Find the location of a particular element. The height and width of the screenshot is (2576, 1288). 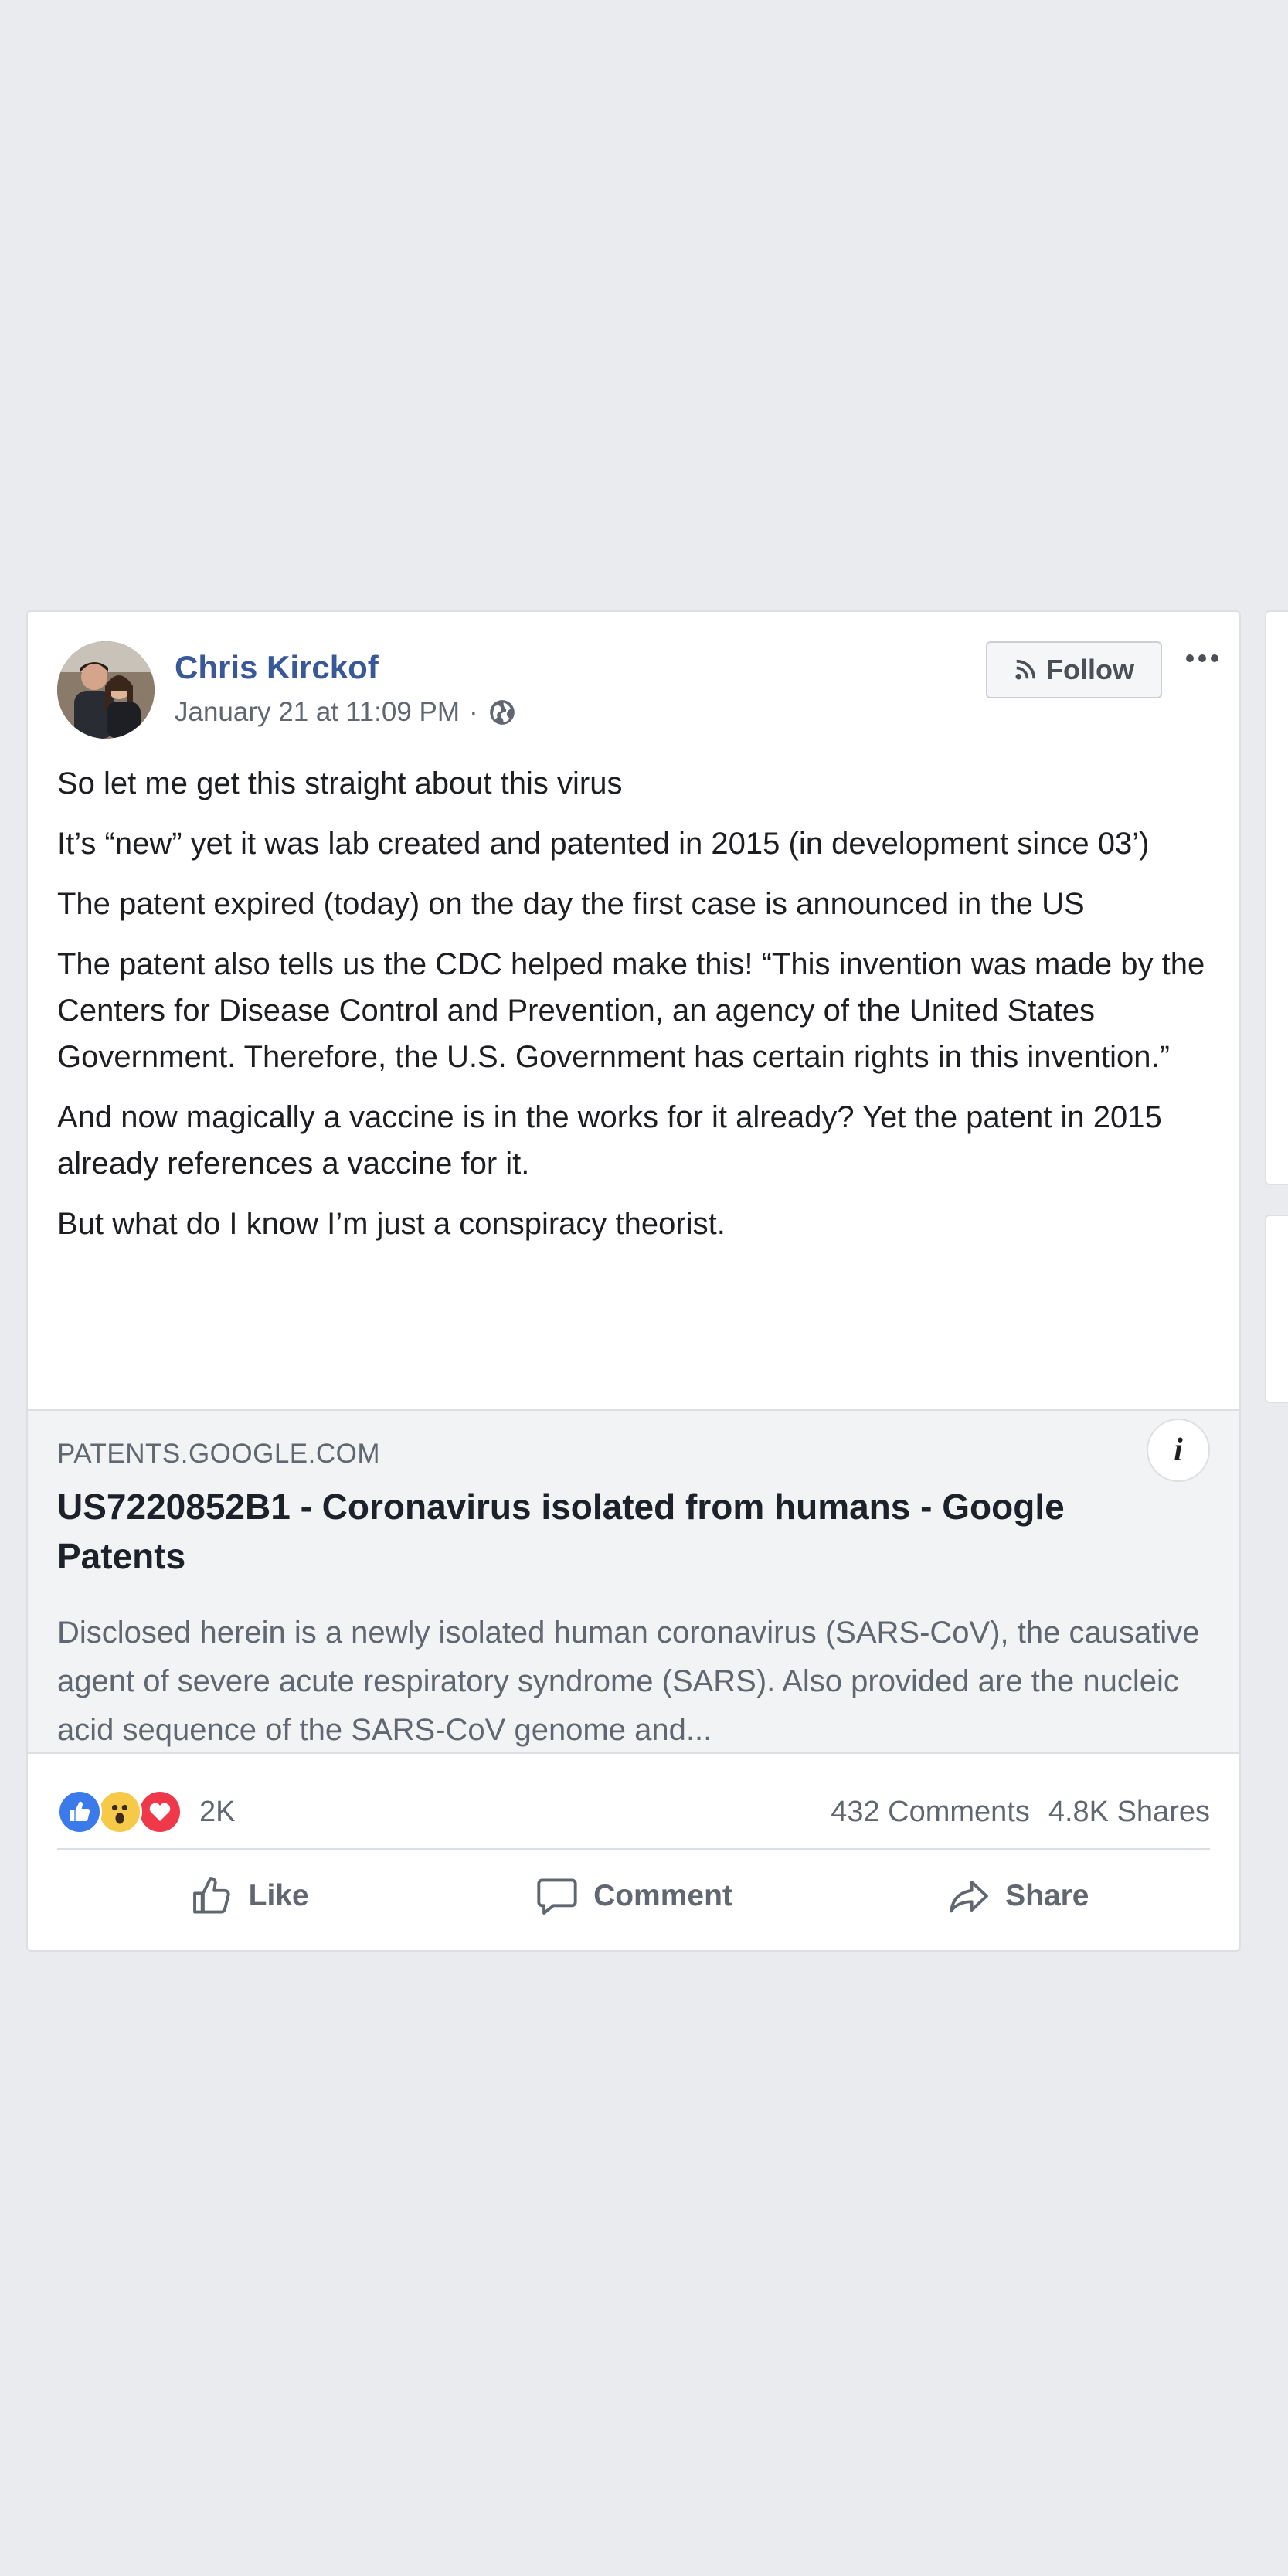

comment-button: Comment is located at coordinates (633, 1896).